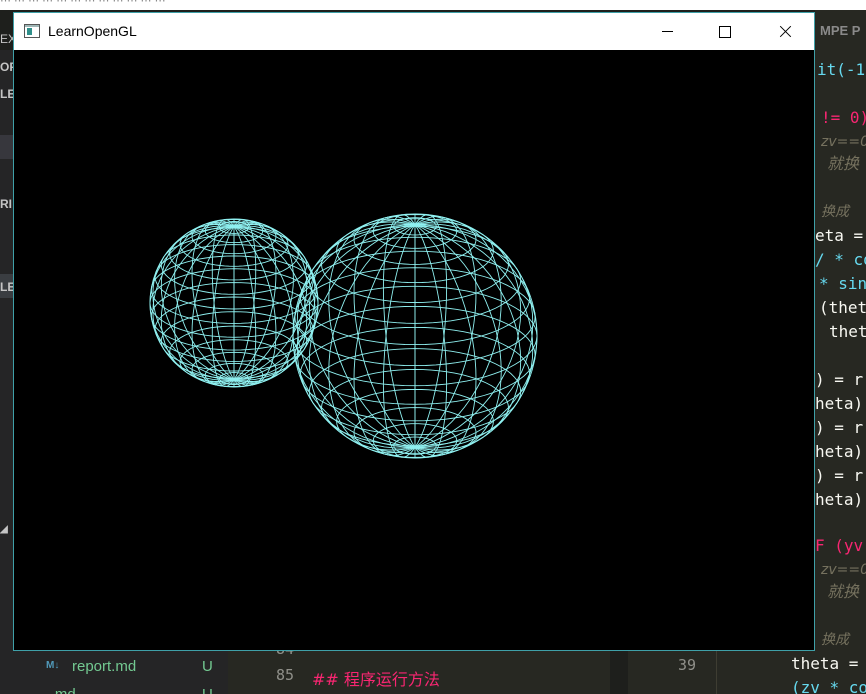 This screenshot has width=866, height=694. I want to click on large-sphere, so click(415, 336).